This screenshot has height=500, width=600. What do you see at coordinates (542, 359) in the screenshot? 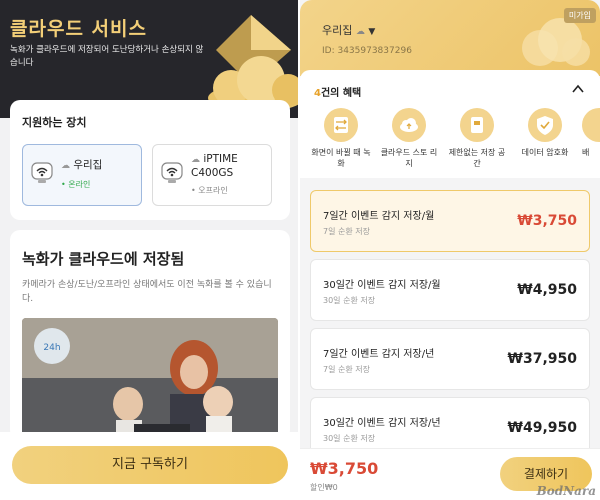
I see `plan-price: ₩37,950` at bounding box center [542, 359].